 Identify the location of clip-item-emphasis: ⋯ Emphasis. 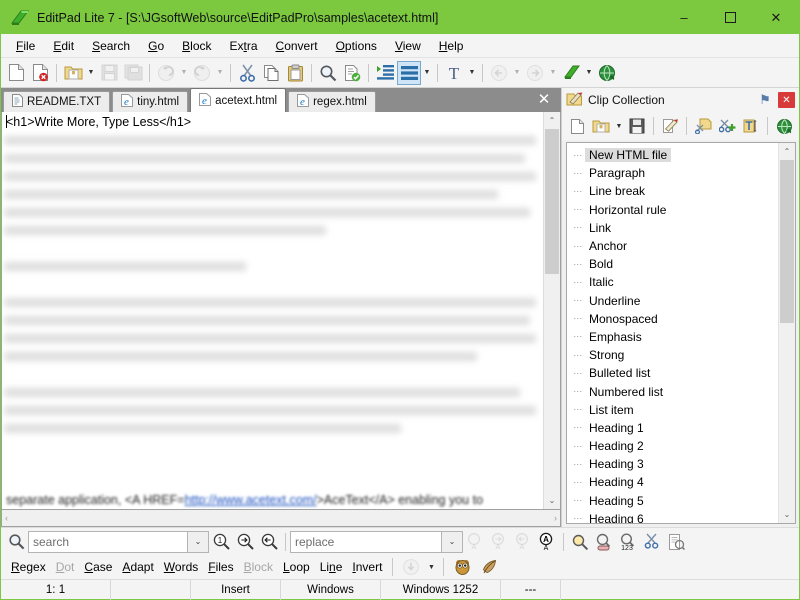
(674, 337).